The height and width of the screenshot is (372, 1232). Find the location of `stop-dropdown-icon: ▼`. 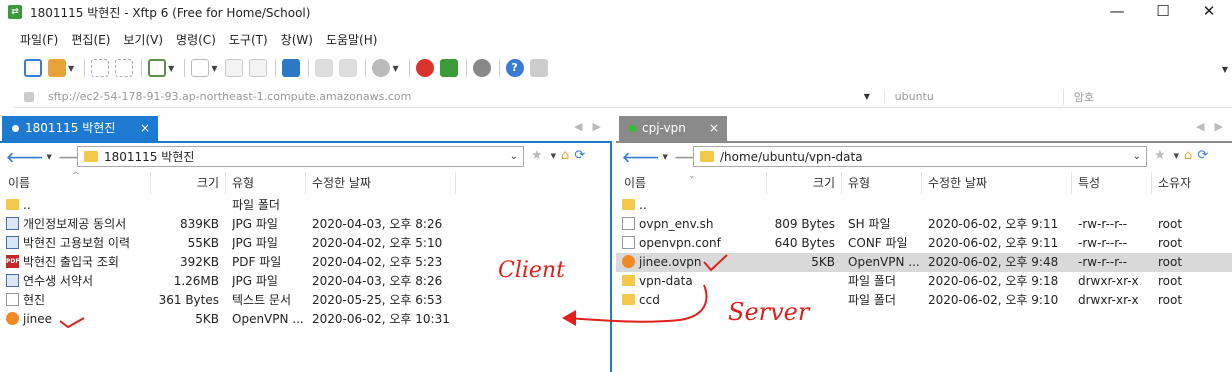

stop-dropdown-icon: ▼ is located at coordinates (395, 68).